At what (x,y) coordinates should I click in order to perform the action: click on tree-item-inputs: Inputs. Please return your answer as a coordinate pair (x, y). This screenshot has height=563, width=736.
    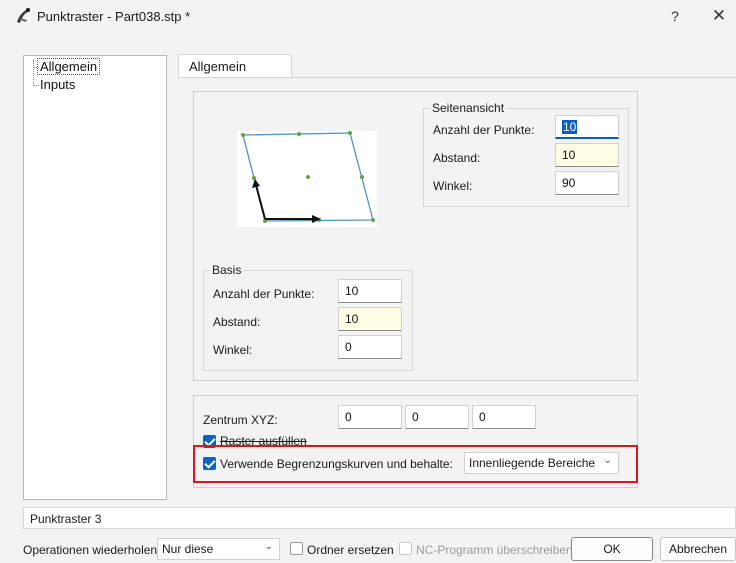
    Looking at the image, I should click on (57, 84).